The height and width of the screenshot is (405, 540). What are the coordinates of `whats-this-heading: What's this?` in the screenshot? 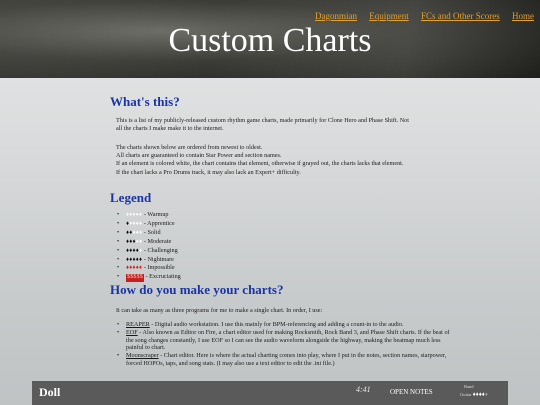 It's located at (145, 101).